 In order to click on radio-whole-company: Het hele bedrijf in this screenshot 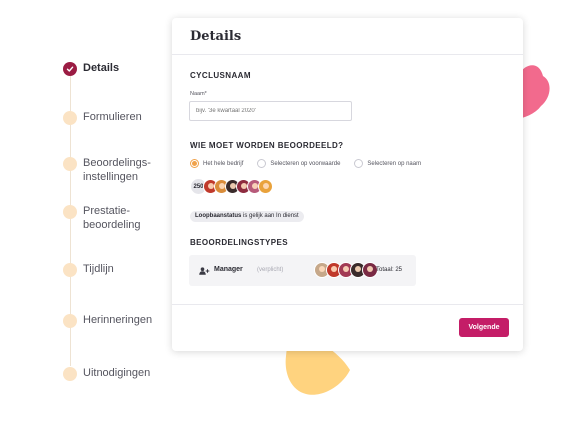, I will do `click(216, 163)`.